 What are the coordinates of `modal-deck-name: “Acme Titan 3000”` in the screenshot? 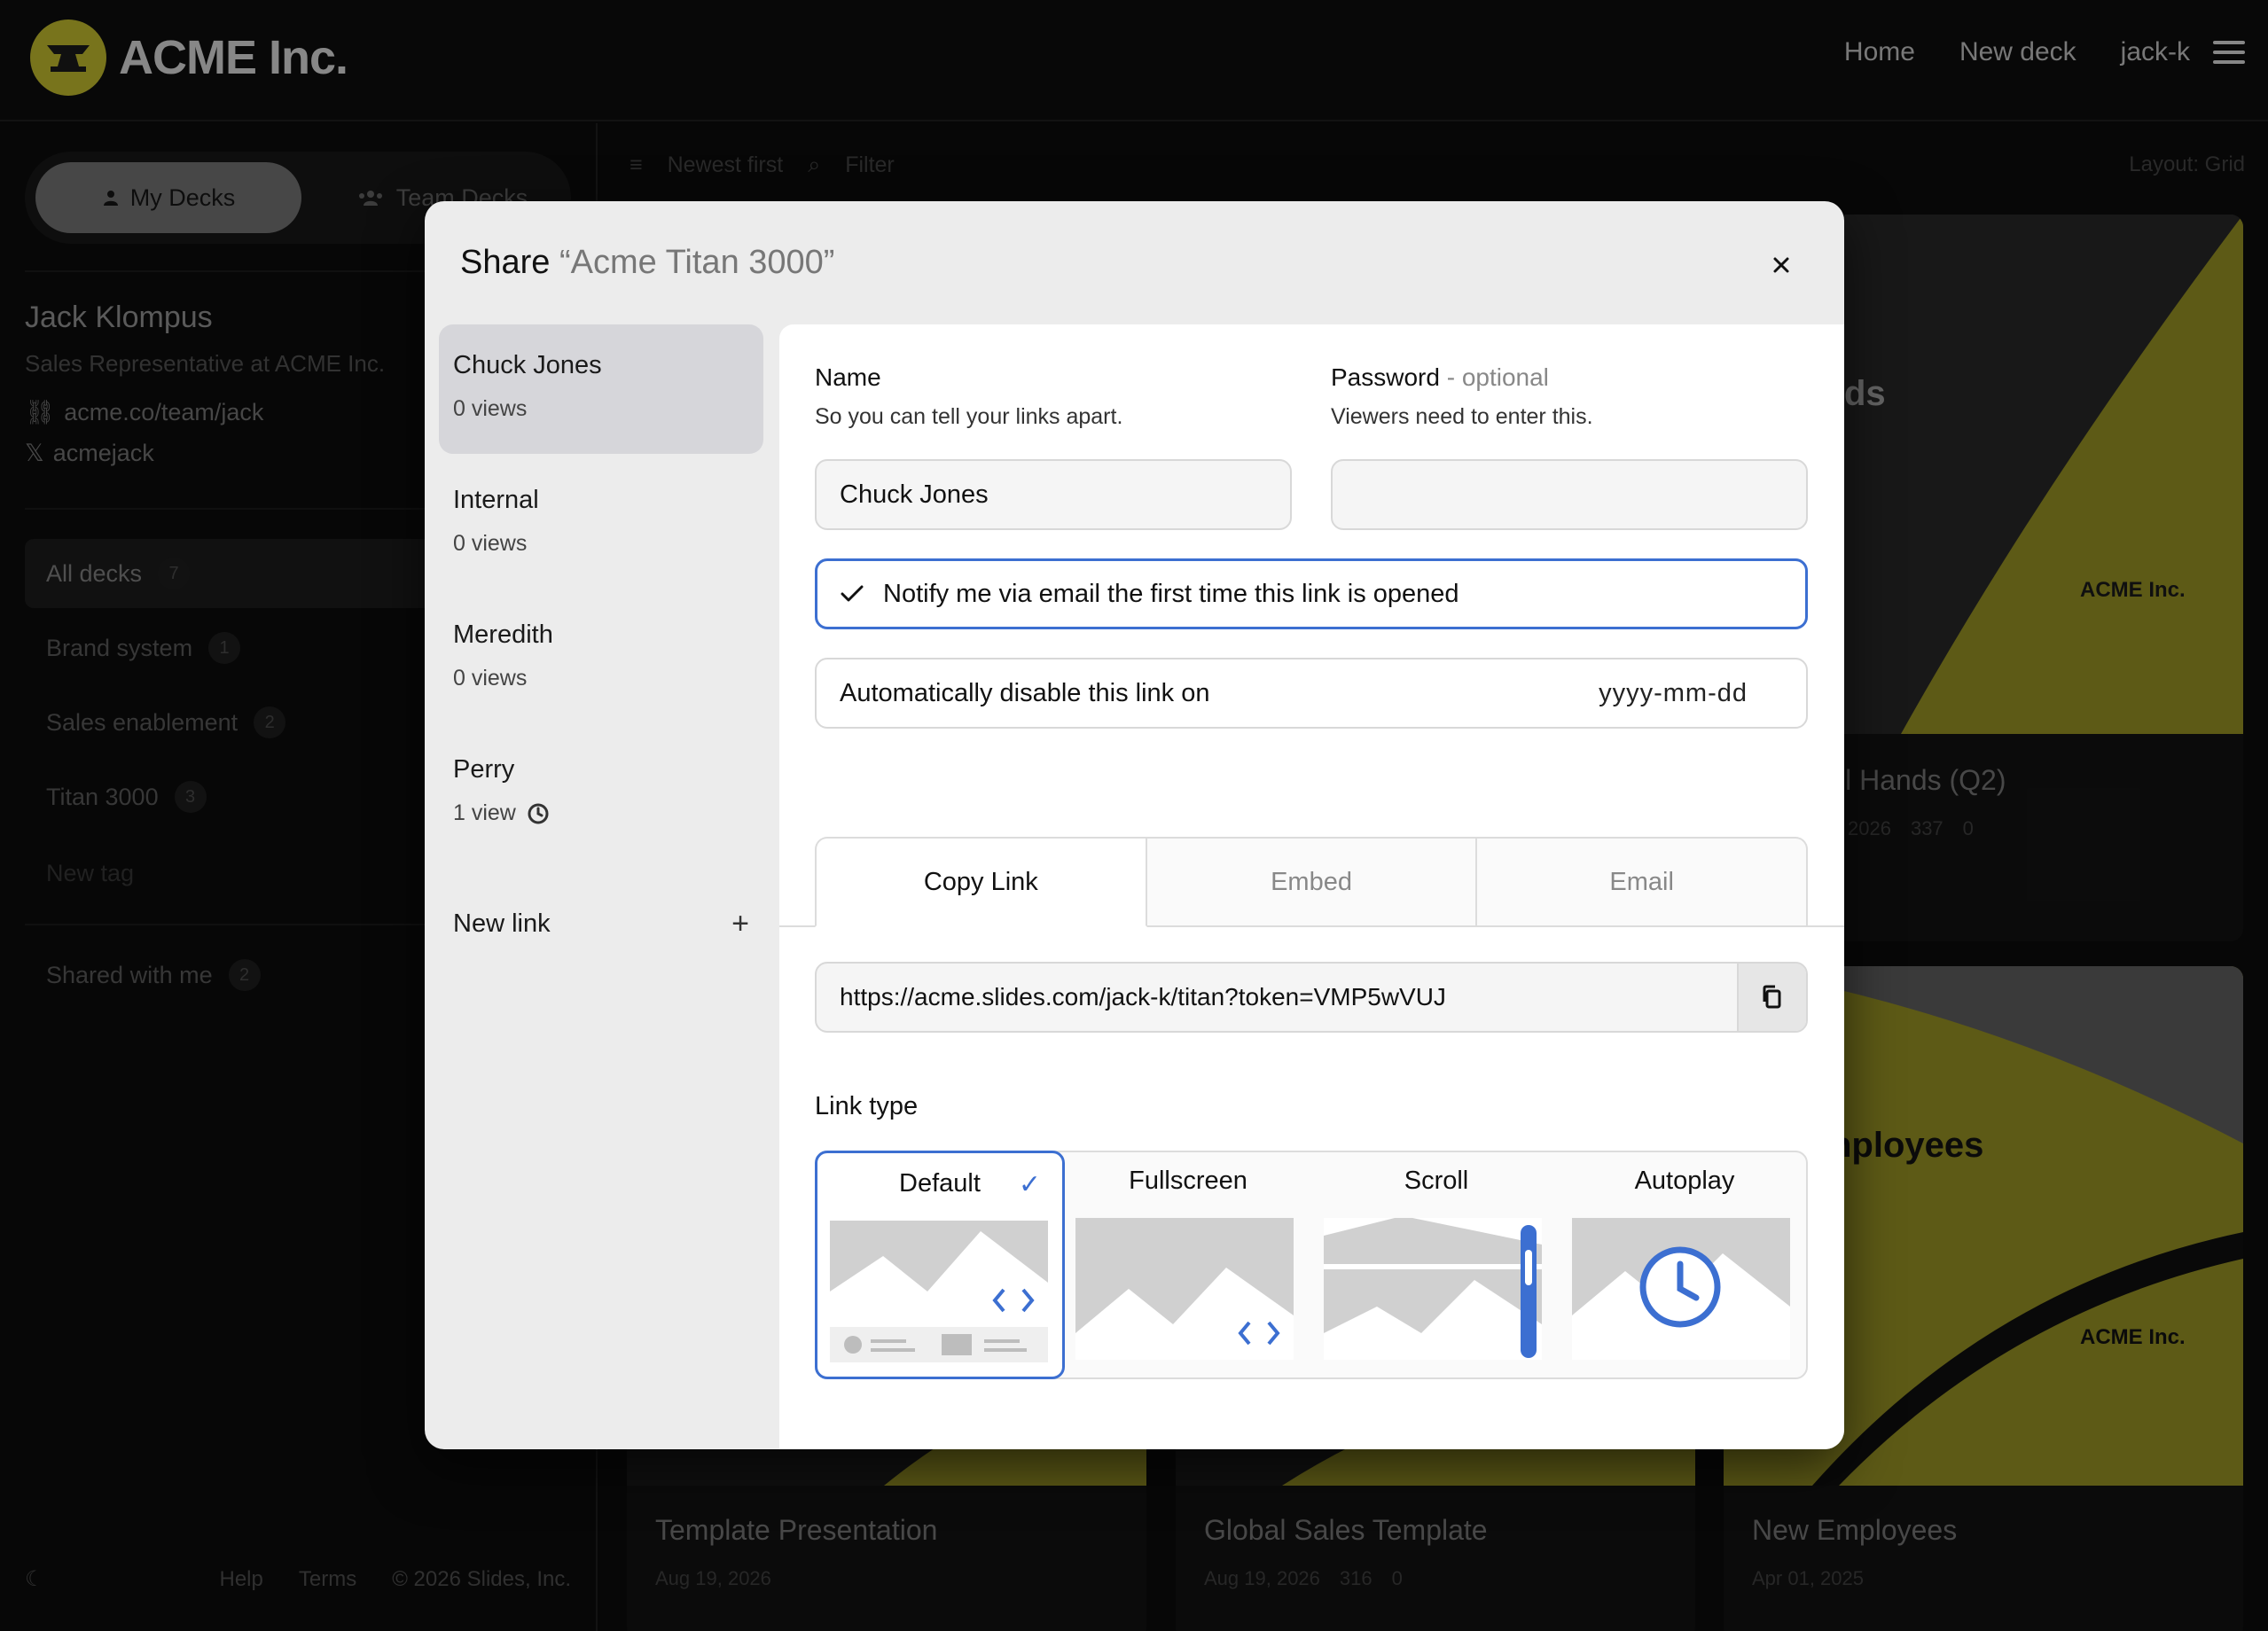 It's located at (697, 262).